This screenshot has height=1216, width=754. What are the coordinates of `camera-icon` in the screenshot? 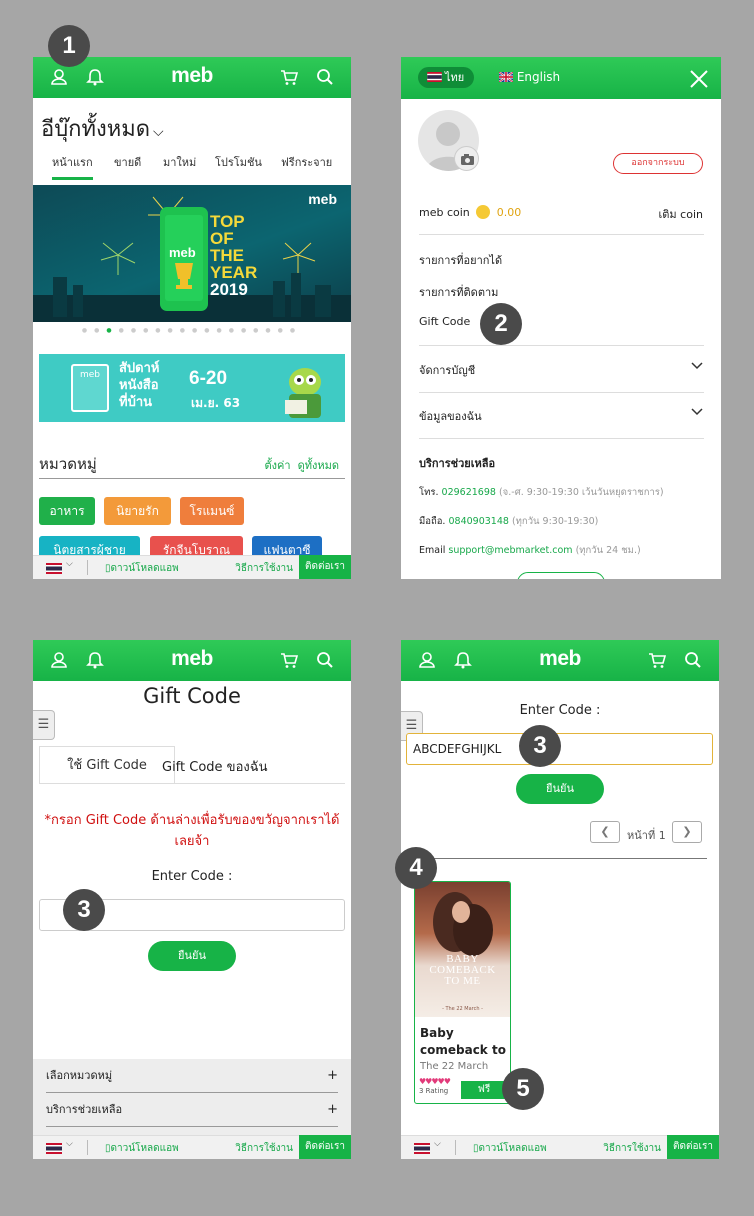 It's located at (466, 158).